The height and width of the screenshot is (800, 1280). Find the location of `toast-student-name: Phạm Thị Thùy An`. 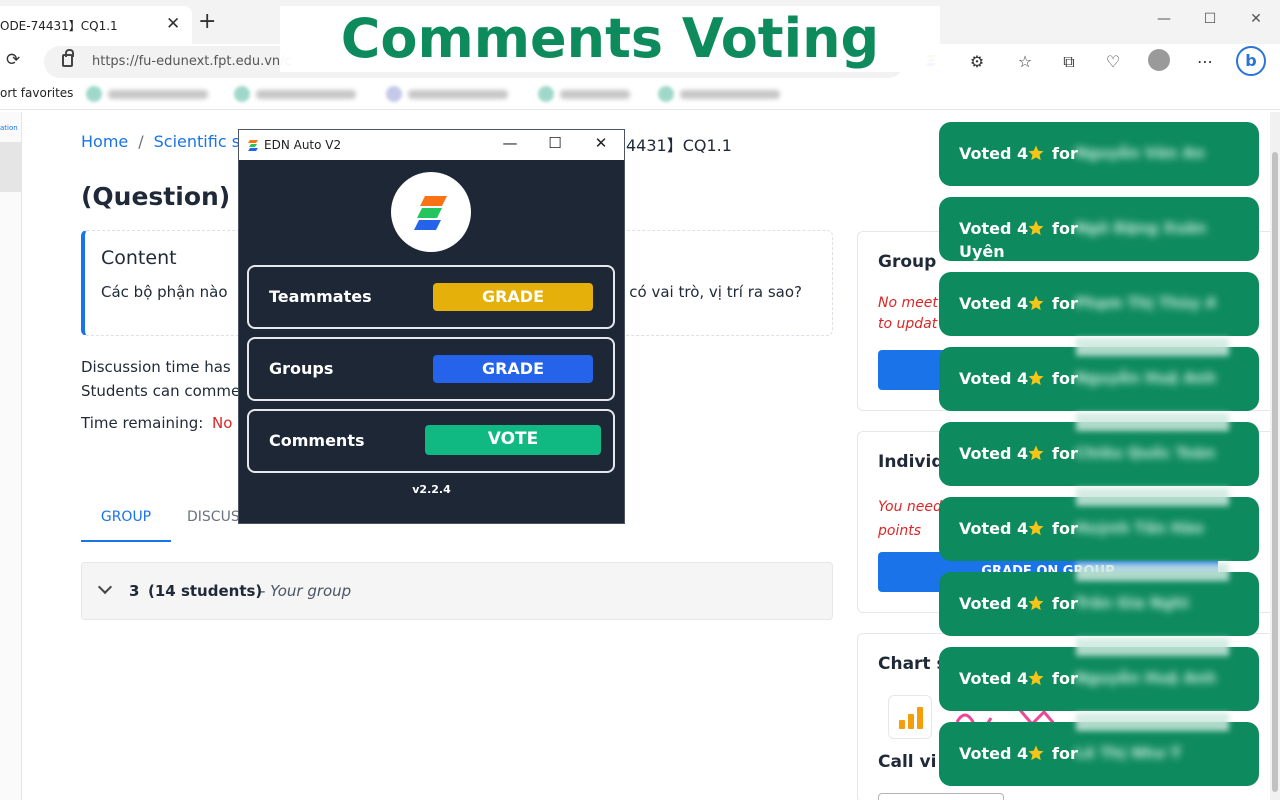

toast-student-name: Phạm Thị Thùy An is located at coordinates (1145, 303).